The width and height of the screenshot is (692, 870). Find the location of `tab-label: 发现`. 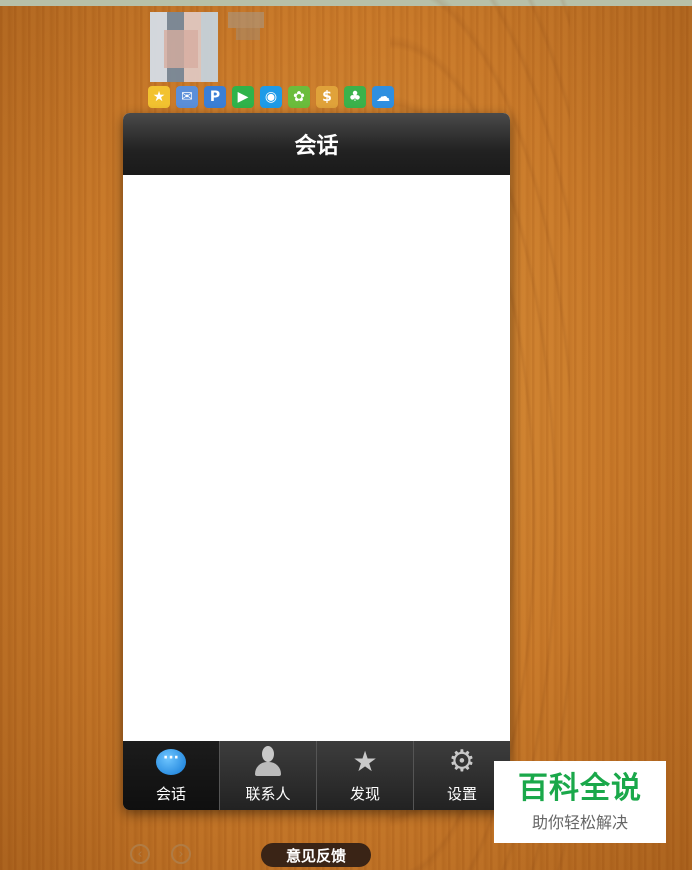

tab-label: 发现 is located at coordinates (364, 794).